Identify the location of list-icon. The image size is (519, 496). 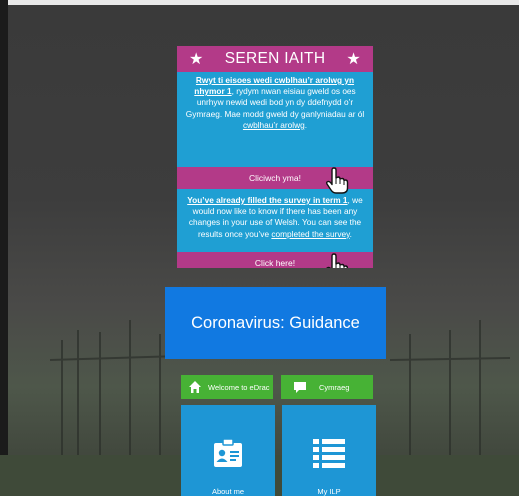
(329, 453).